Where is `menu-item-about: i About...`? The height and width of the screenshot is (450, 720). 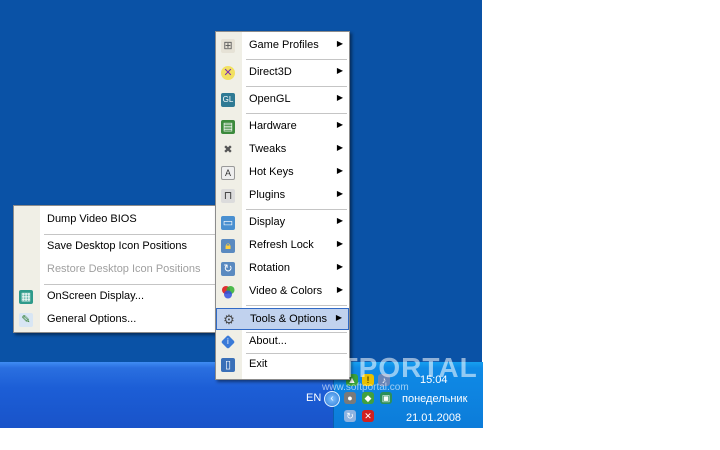
menu-item-about: i About... is located at coordinates (282, 342).